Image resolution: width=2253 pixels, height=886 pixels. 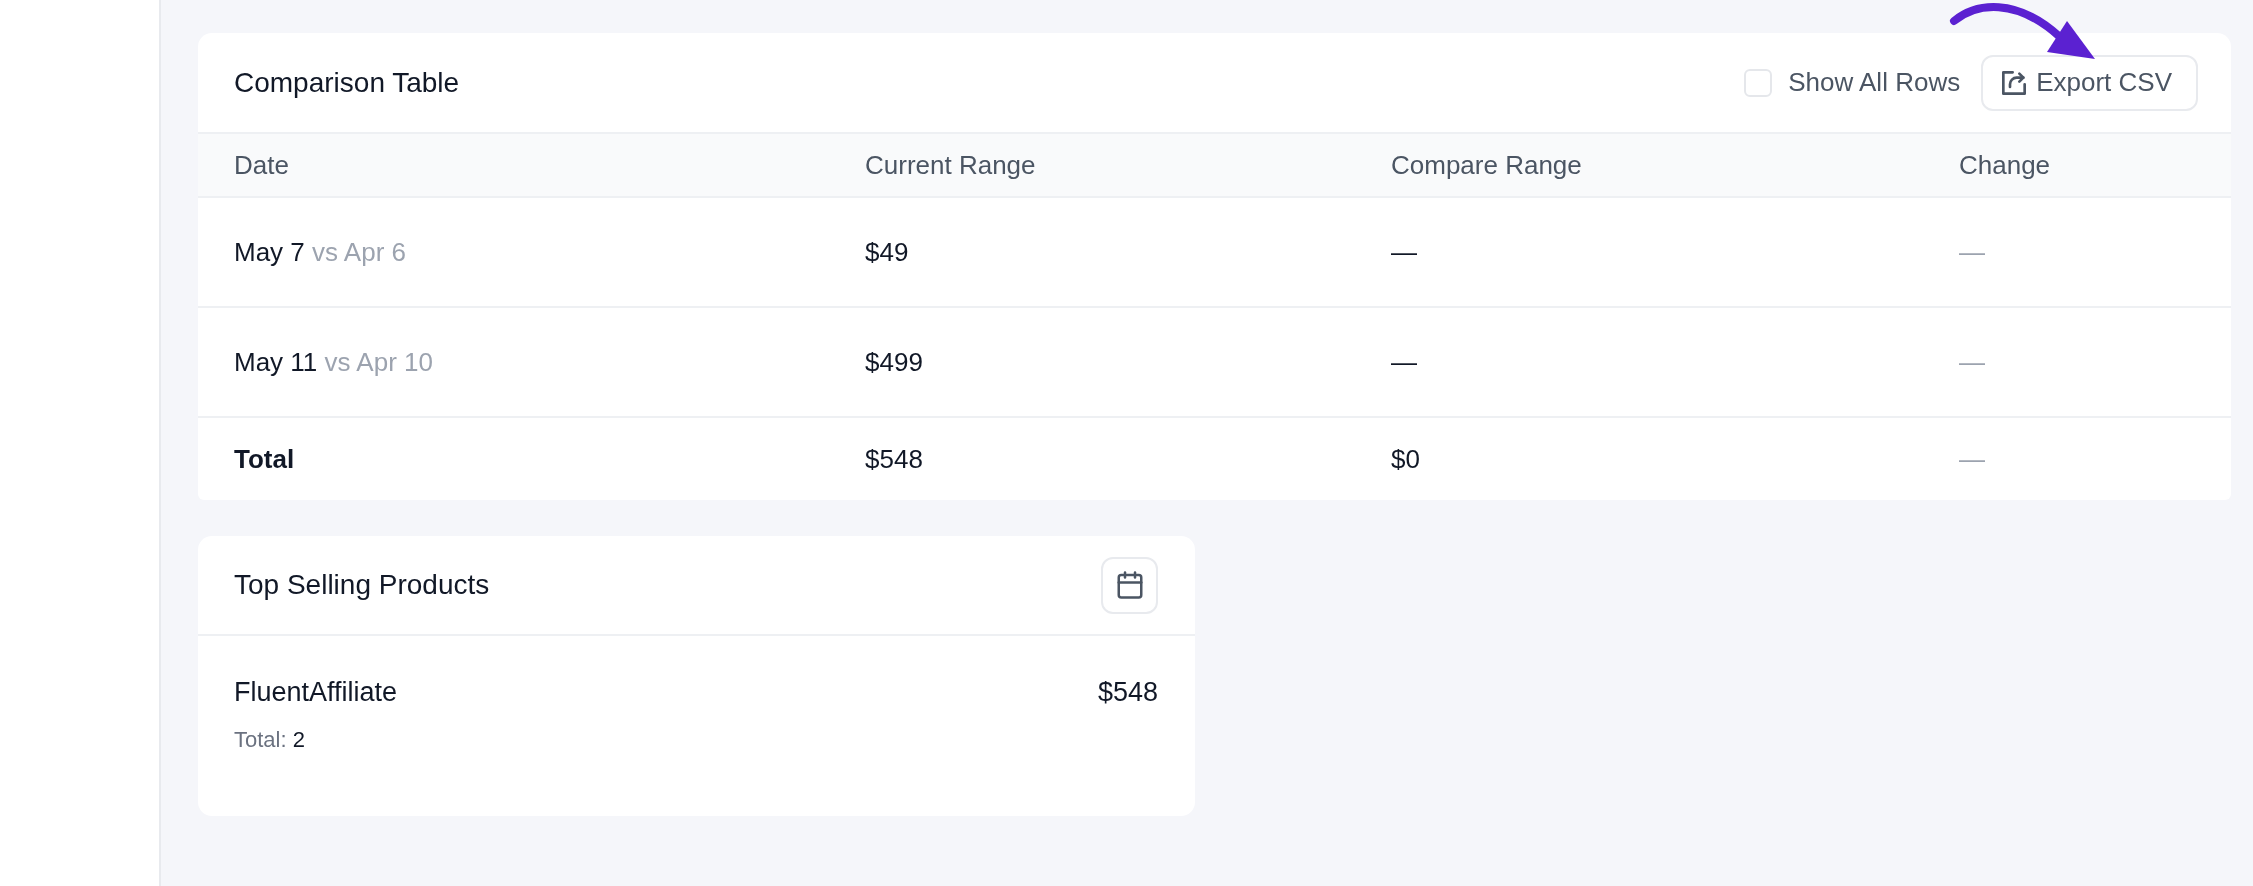 I want to click on product-amount: $548, so click(x=1127, y=692).